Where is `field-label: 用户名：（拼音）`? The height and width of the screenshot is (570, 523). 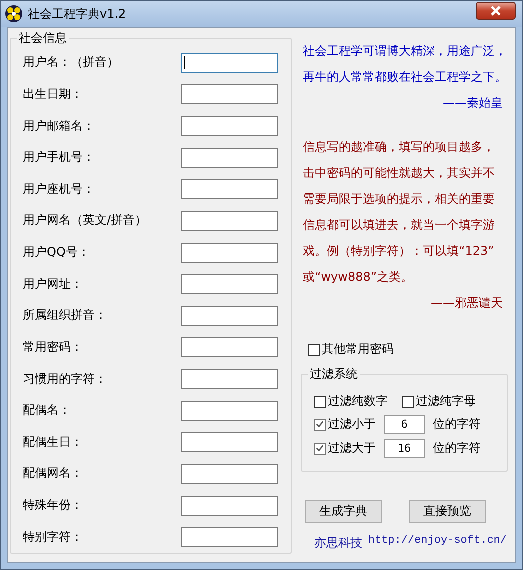 field-label: 用户名：（拼音） is located at coordinates (71, 63).